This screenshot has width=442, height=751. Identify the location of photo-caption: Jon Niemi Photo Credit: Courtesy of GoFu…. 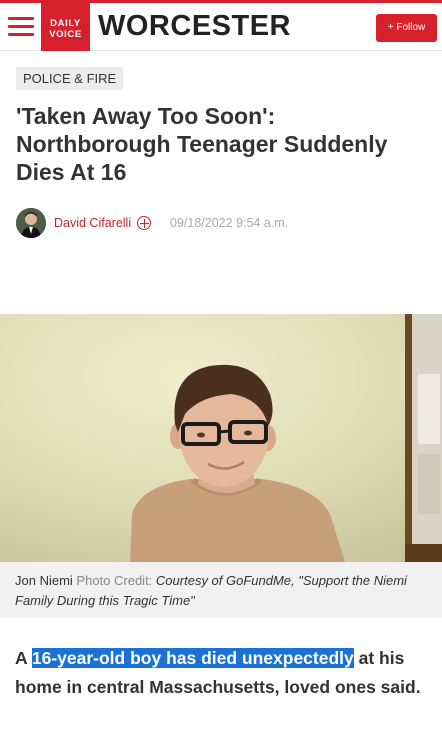
(220, 591).